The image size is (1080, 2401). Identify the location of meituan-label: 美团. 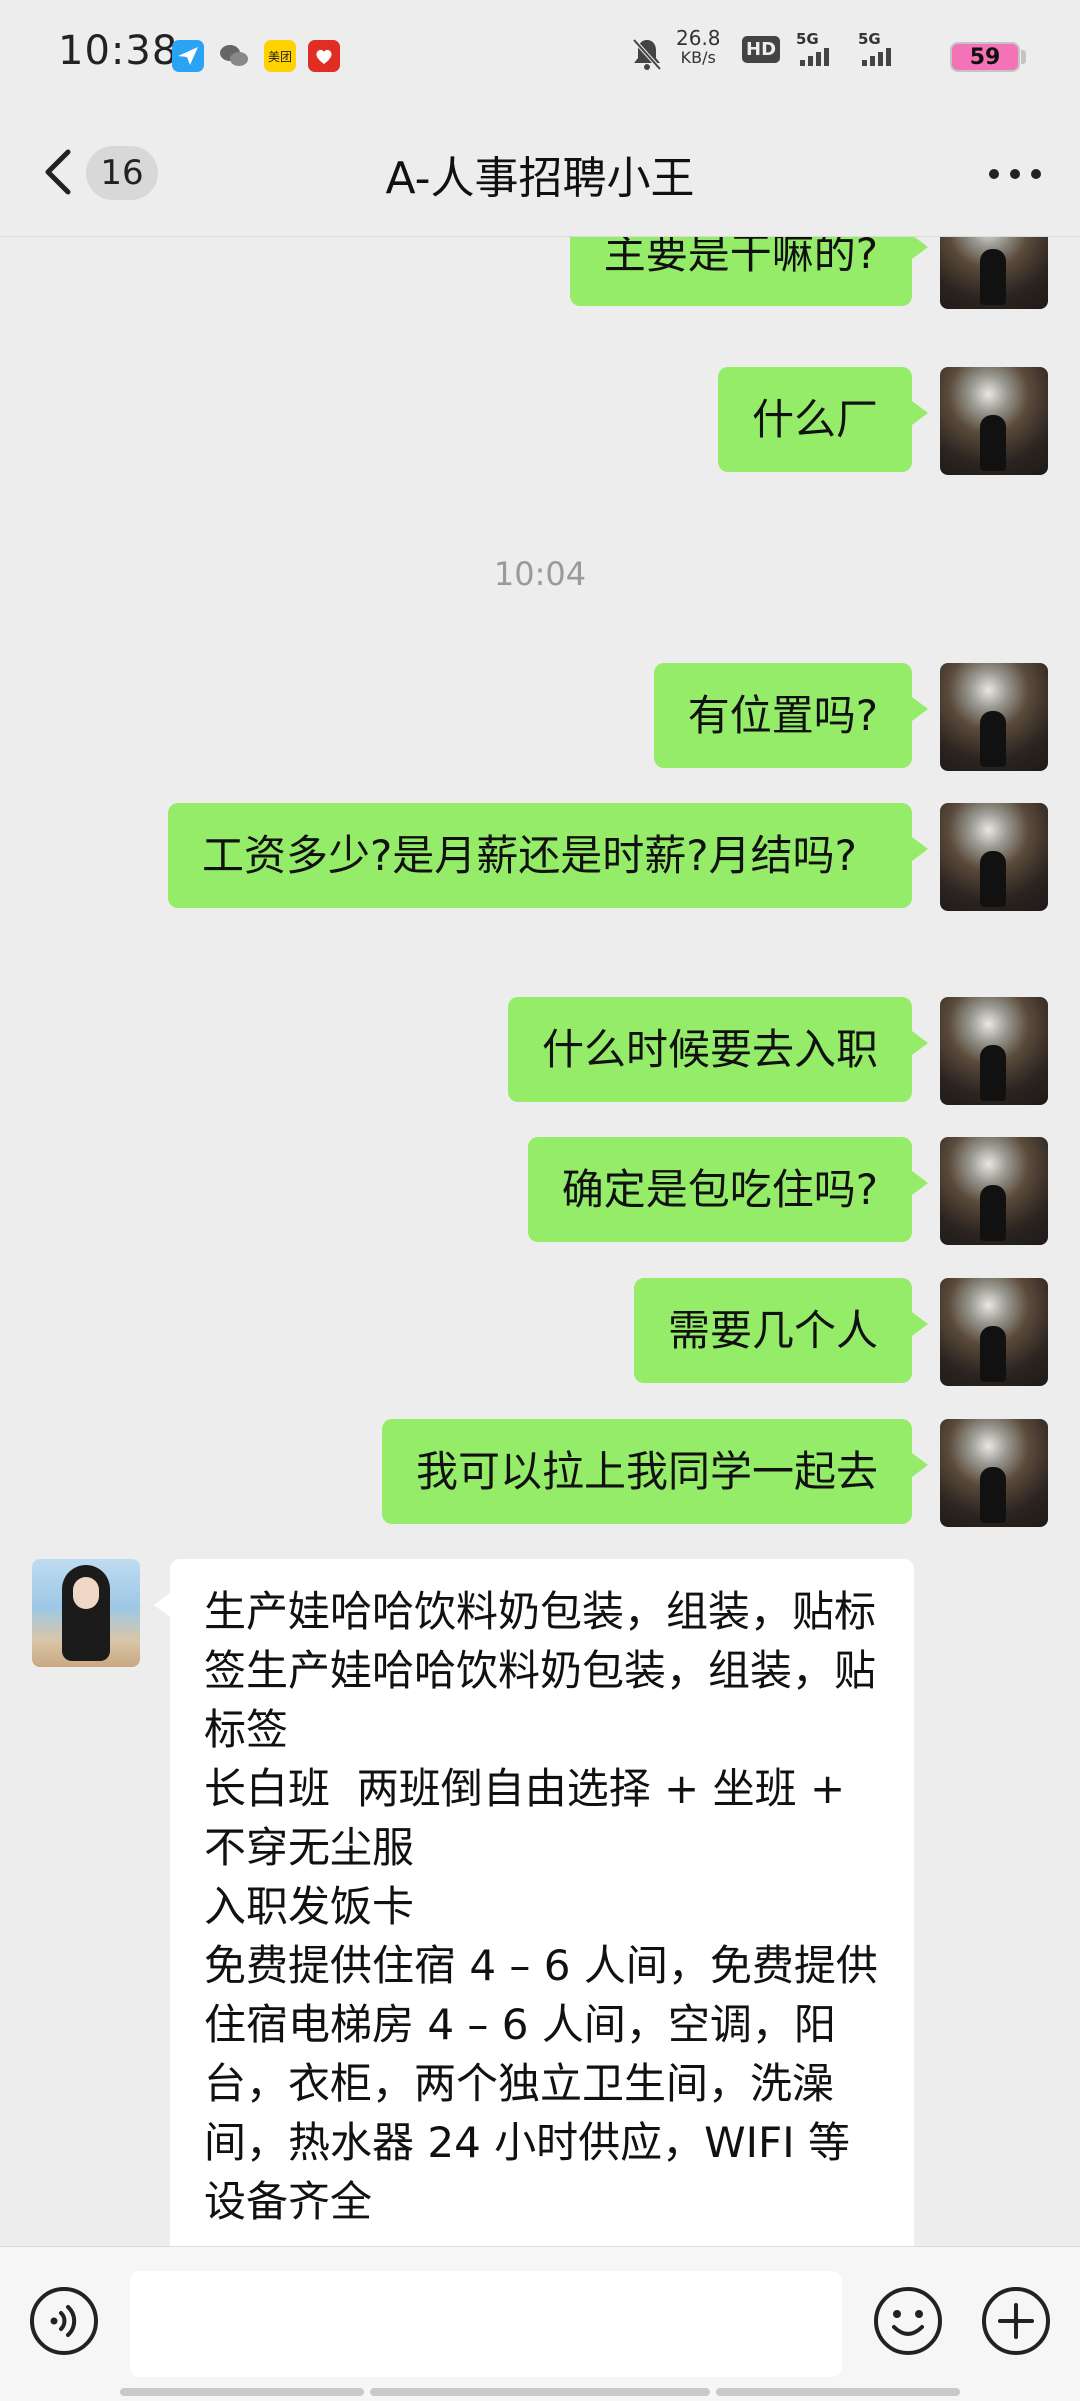
(279, 56).